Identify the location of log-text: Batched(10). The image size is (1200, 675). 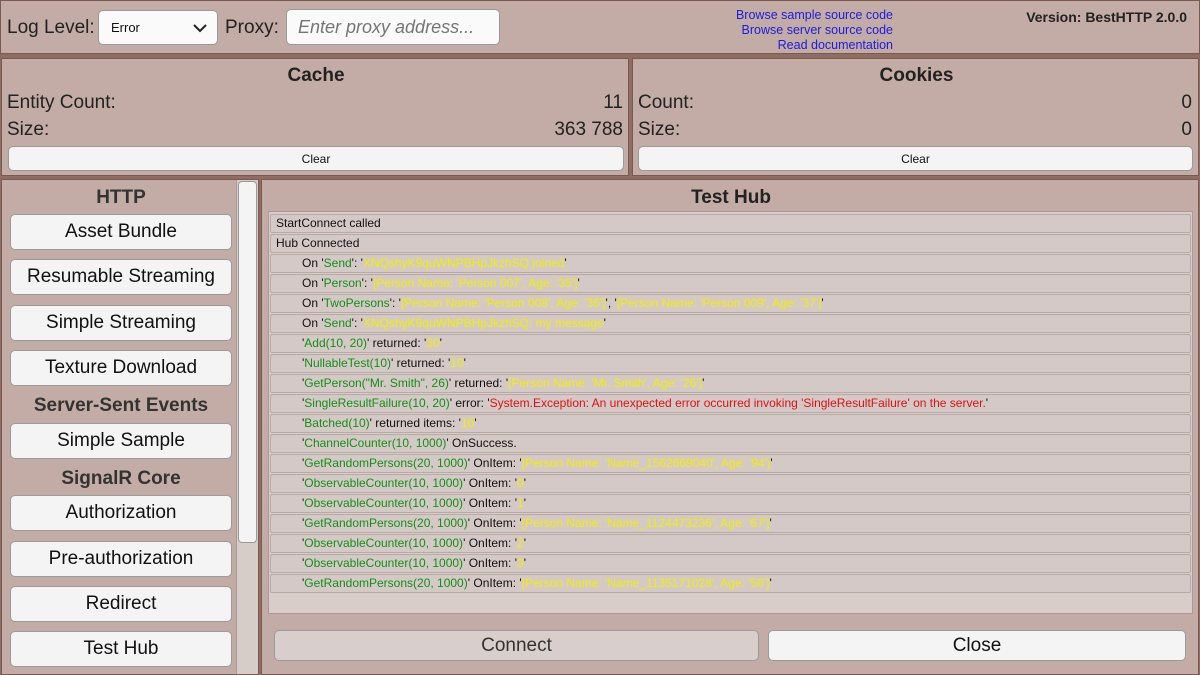
(337, 423).